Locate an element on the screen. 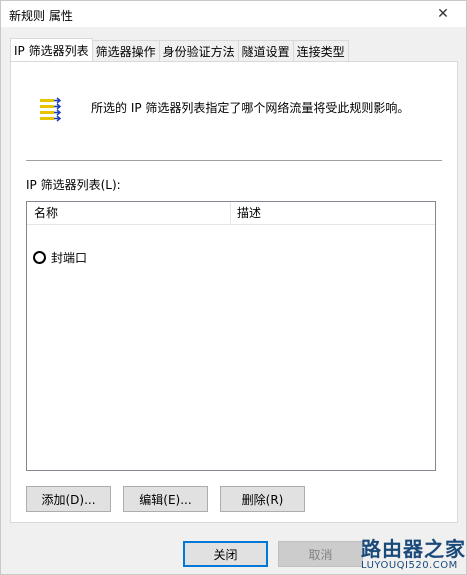 The image size is (467, 575). tab-connection-type: 连接类型 is located at coordinates (320, 50).